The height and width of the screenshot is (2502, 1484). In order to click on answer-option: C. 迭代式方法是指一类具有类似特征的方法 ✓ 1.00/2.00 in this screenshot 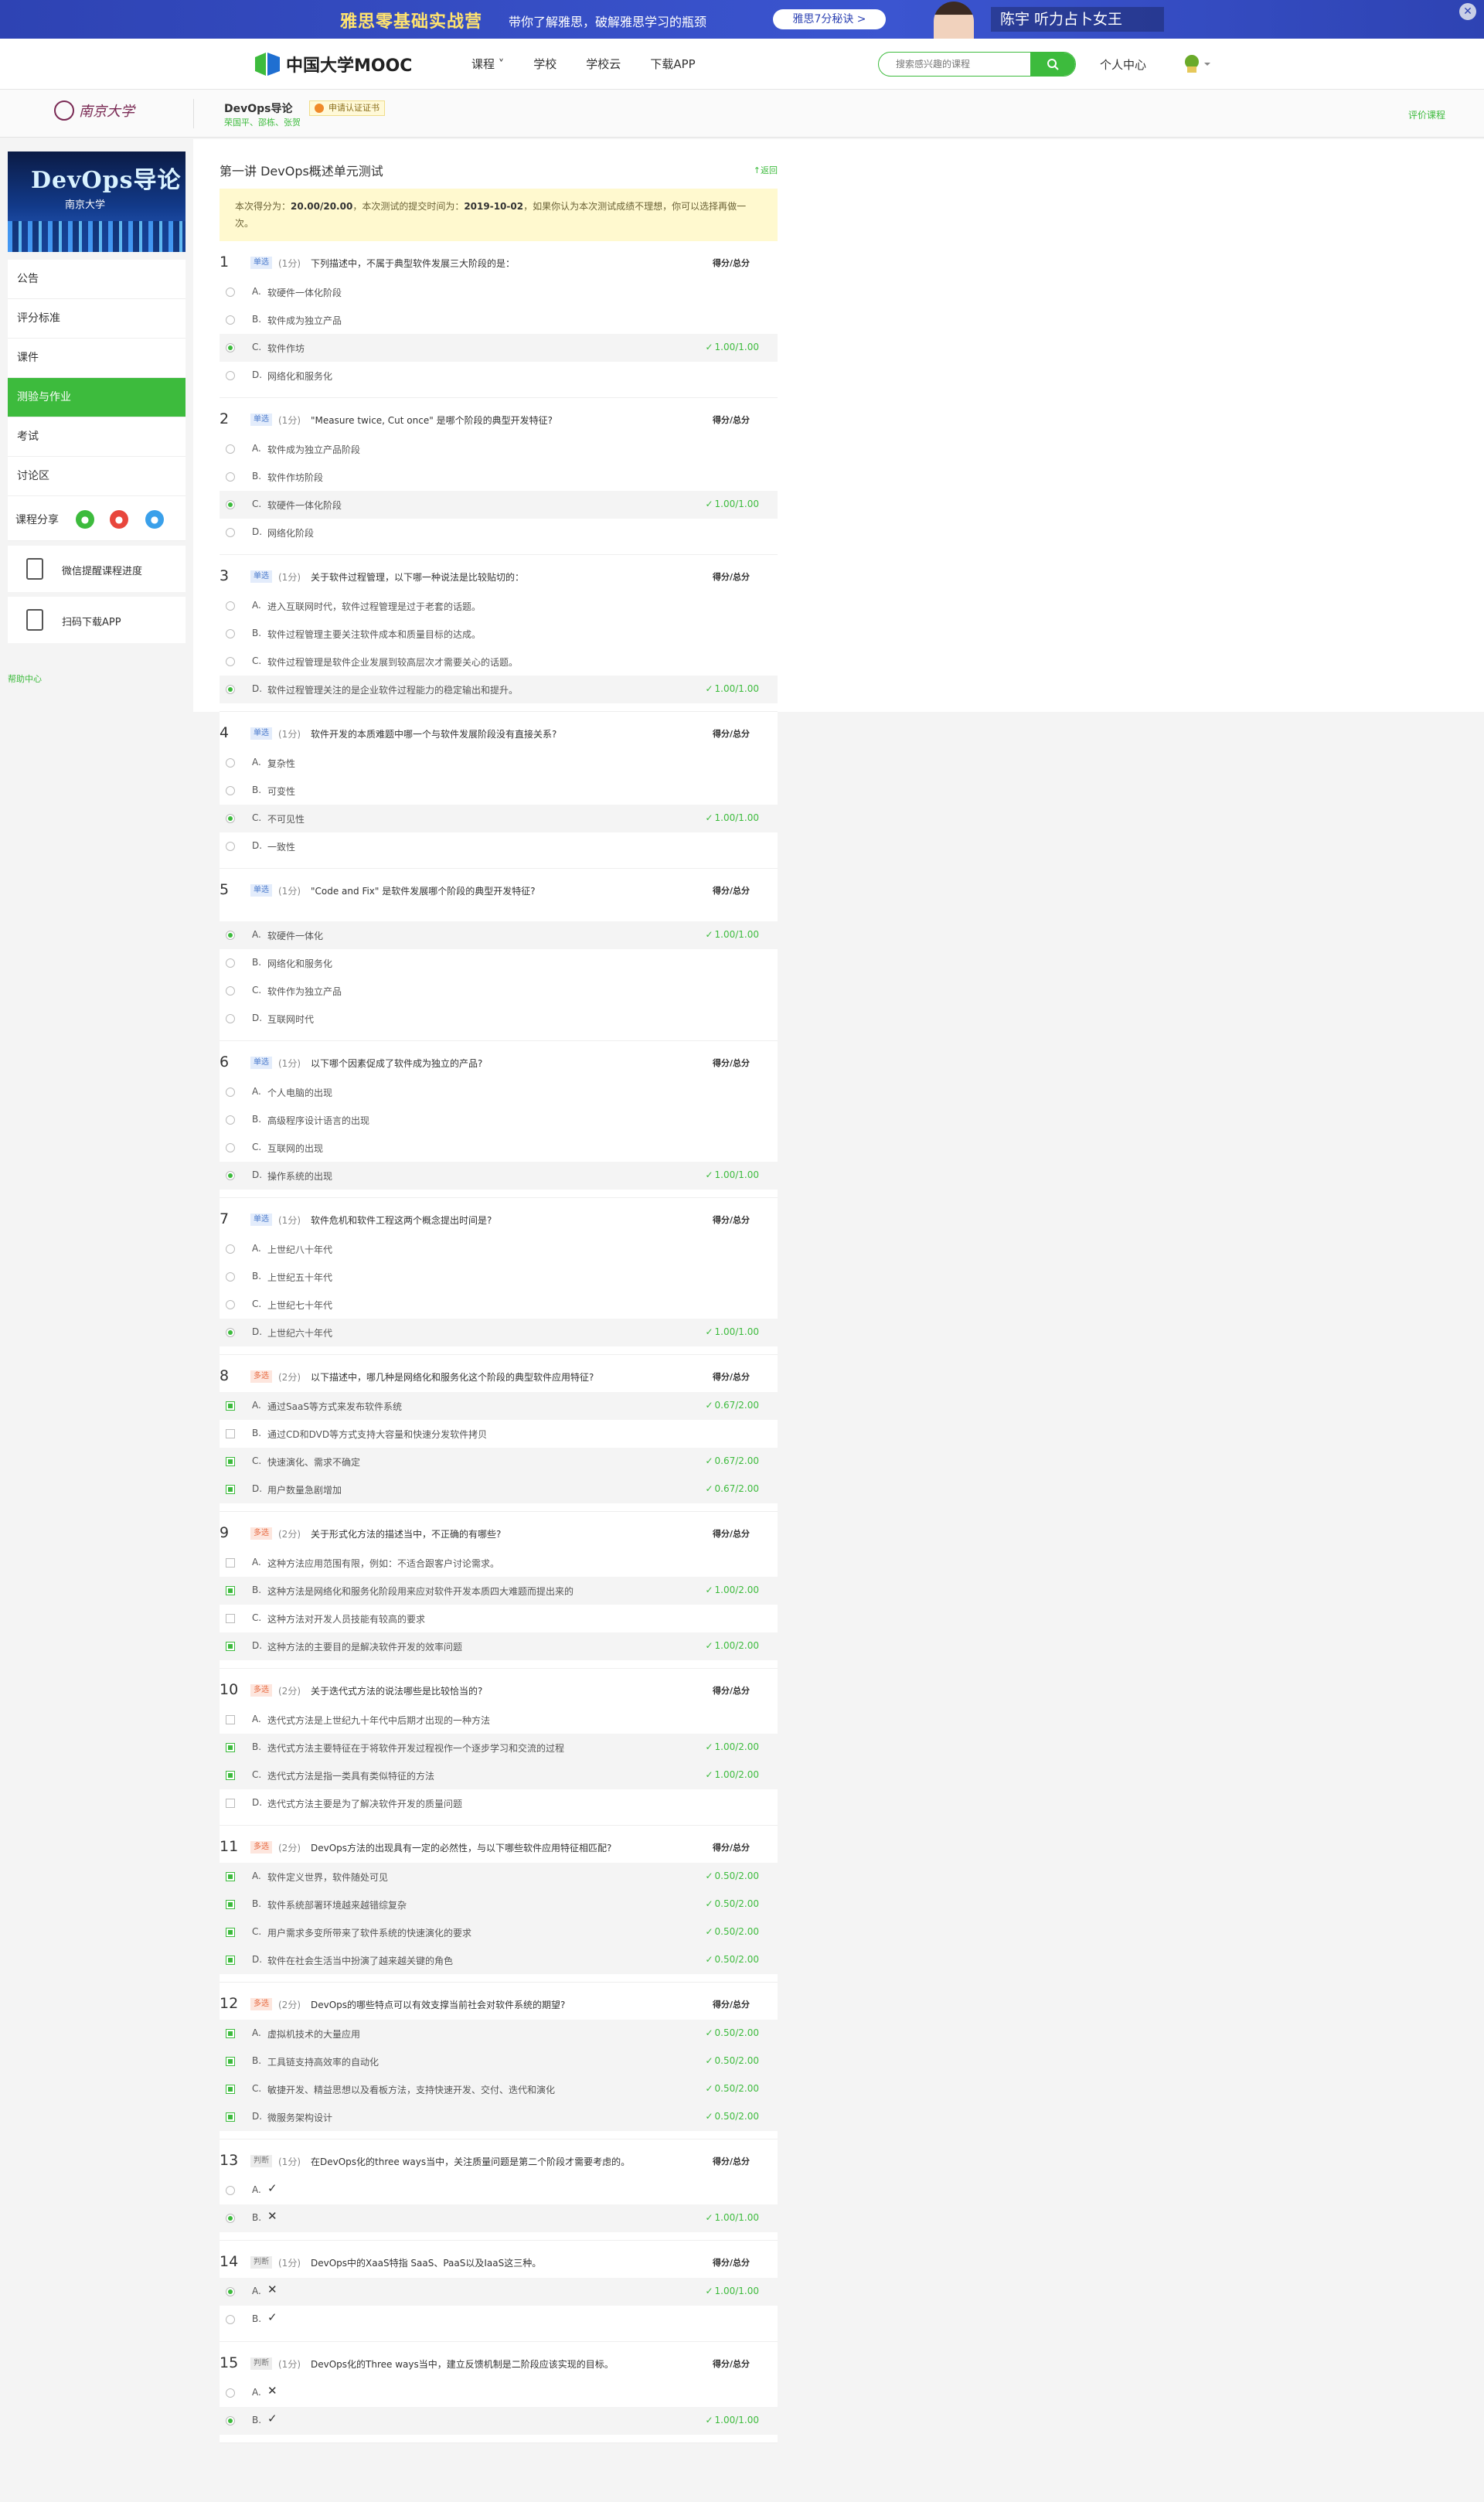, I will do `click(499, 1775)`.